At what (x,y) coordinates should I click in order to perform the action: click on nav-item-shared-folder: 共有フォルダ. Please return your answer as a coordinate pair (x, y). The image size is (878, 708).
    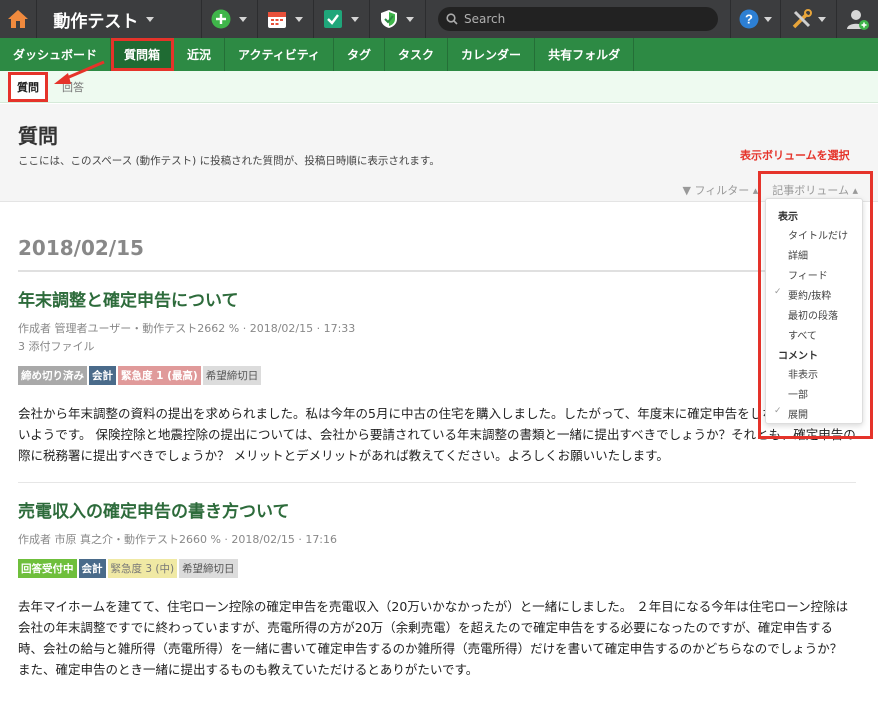
    Looking at the image, I should click on (585, 54).